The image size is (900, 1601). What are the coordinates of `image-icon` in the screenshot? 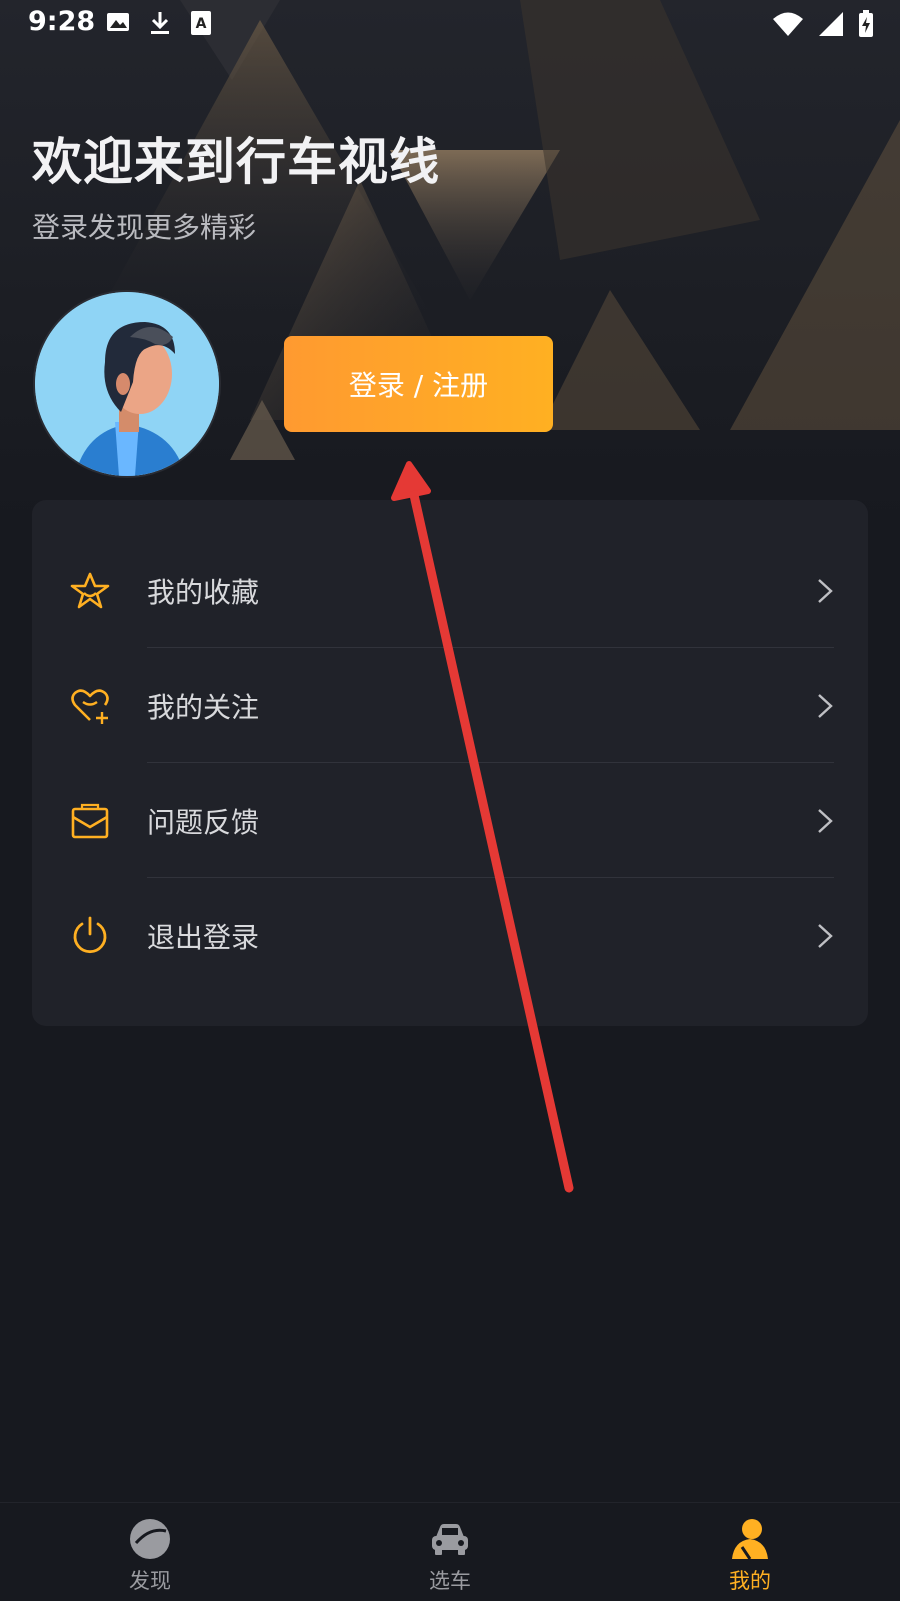 It's located at (118, 22).